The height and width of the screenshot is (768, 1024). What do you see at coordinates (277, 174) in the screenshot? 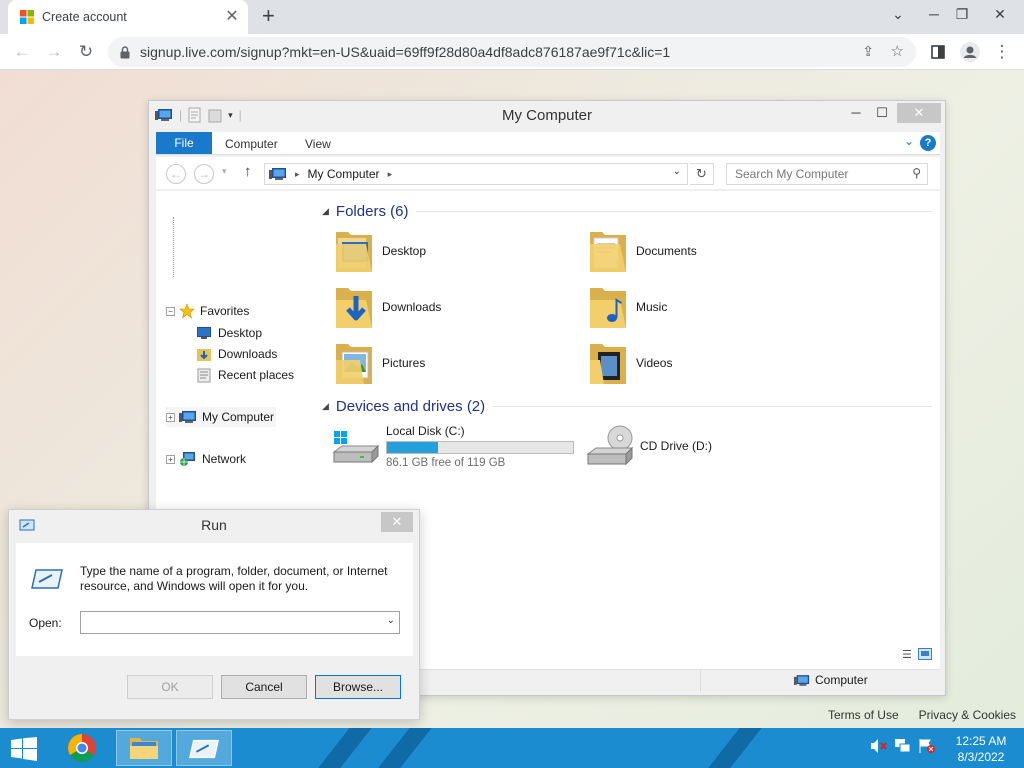
I see `address-computer-icon` at bounding box center [277, 174].